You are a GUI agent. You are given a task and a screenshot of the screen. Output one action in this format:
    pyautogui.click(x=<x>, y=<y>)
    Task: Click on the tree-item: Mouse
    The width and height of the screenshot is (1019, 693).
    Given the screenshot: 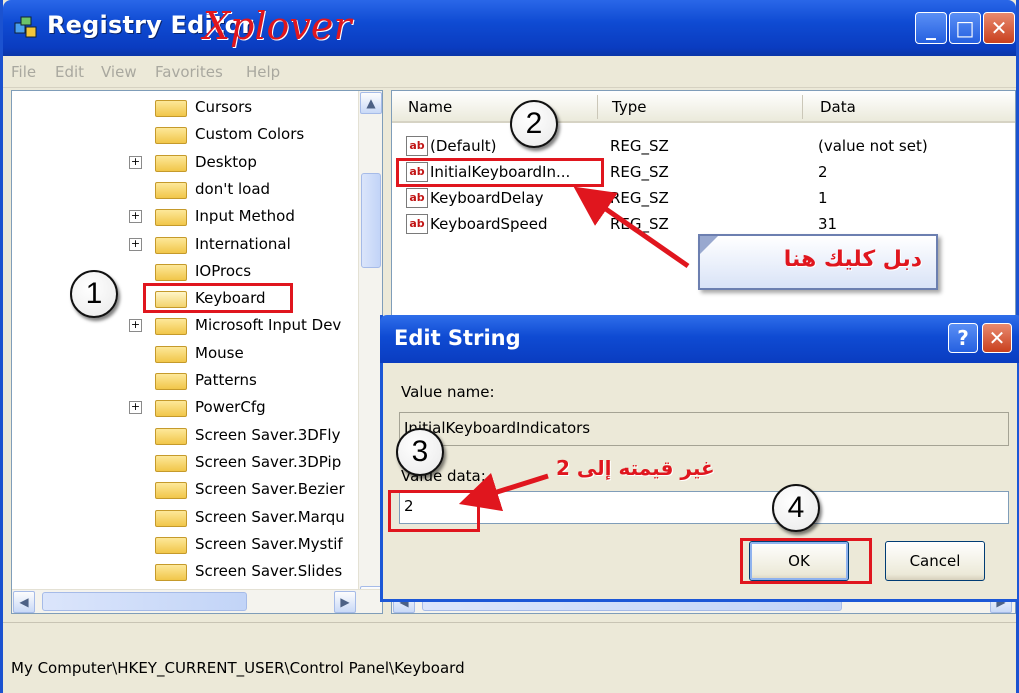 What is the action you would take?
    pyautogui.click(x=185, y=354)
    